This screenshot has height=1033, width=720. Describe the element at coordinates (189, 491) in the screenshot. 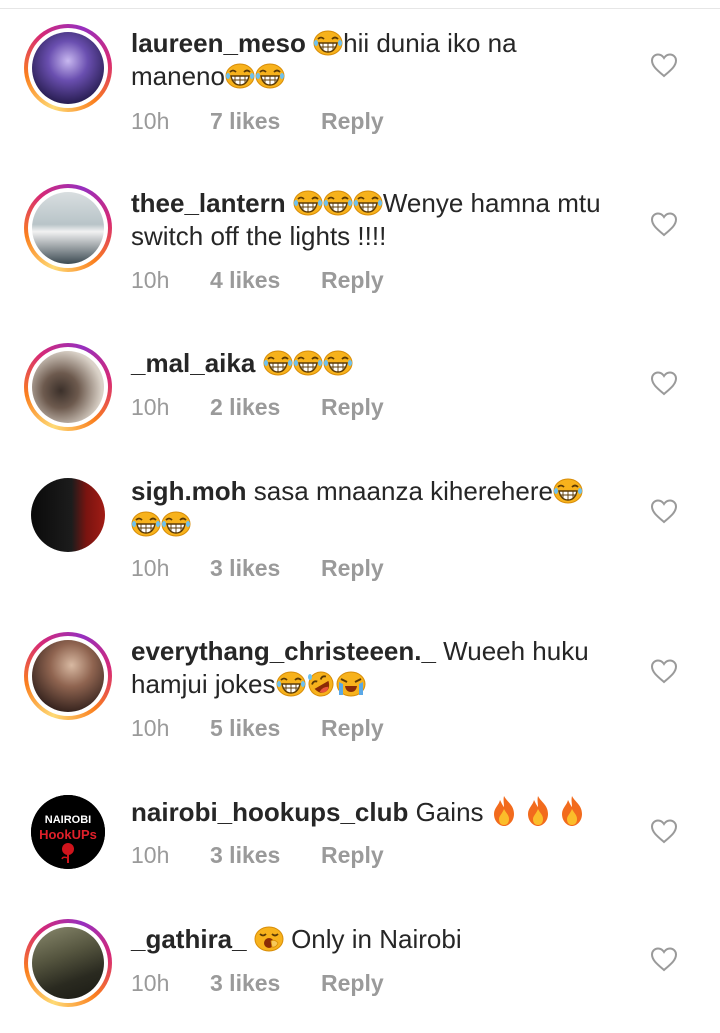

I see `comment-username: sigh.moh` at that location.